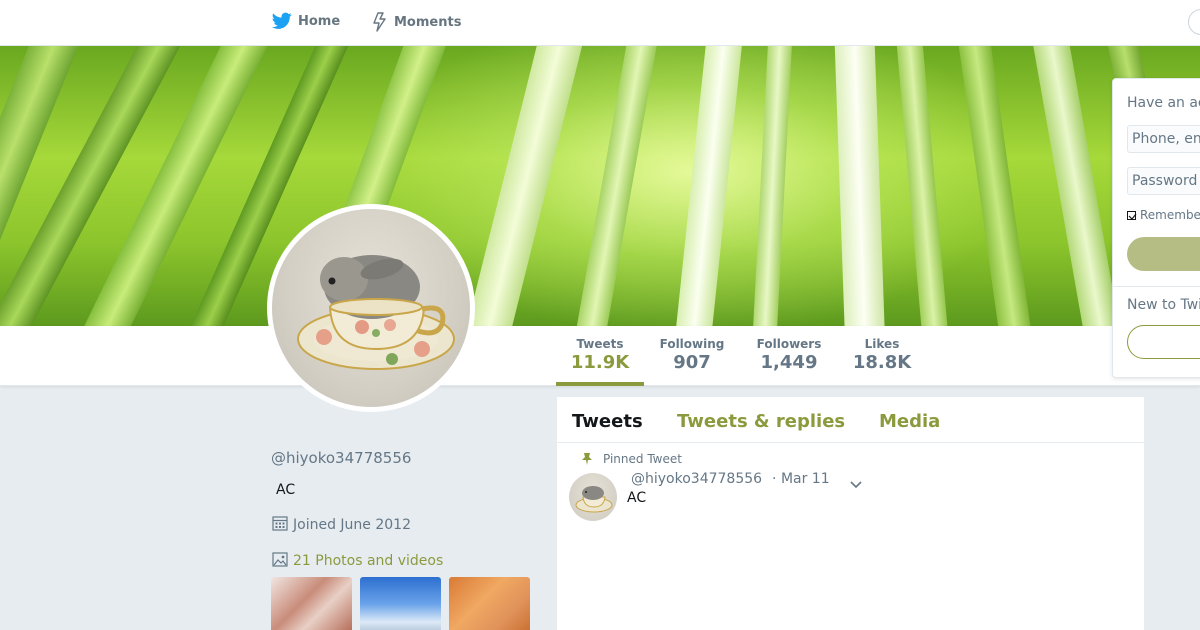 This screenshot has height=630, width=1200. What do you see at coordinates (380, 22) in the screenshot?
I see `lightning-icon` at bounding box center [380, 22].